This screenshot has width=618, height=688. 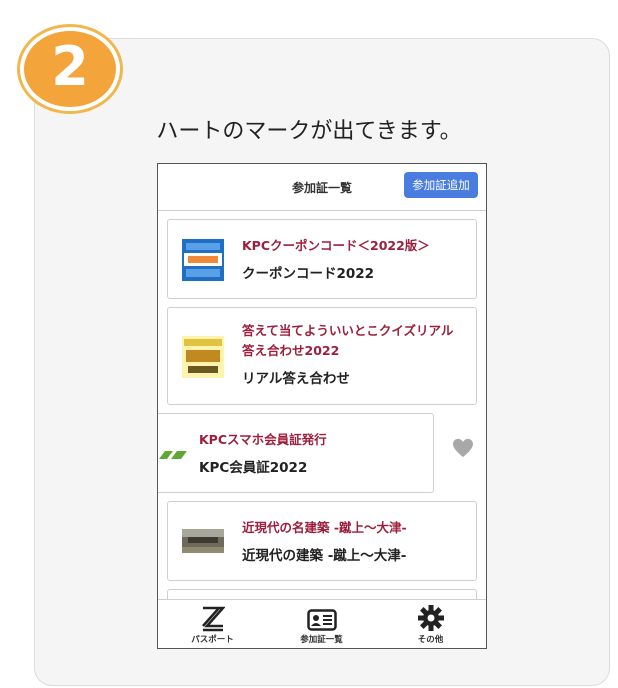 I want to click on list-item-swiped: KPCスマホ会員証発行 KPC会員証2022, so click(x=296, y=453).